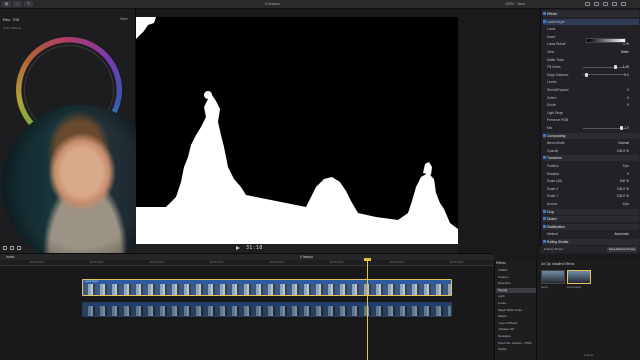  What do you see at coordinates (552, 234) in the screenshot?
I see `inspector-row-label: Method` at bounding box center [552, 234].